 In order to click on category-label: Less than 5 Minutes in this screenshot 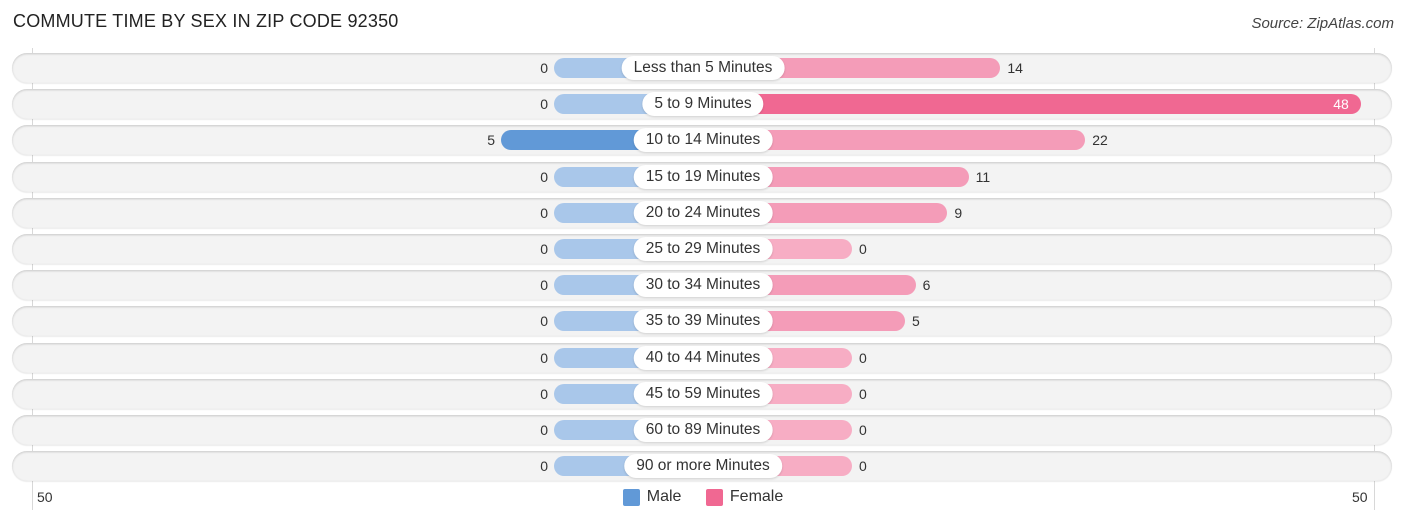, I will do `click(703, 68)`.